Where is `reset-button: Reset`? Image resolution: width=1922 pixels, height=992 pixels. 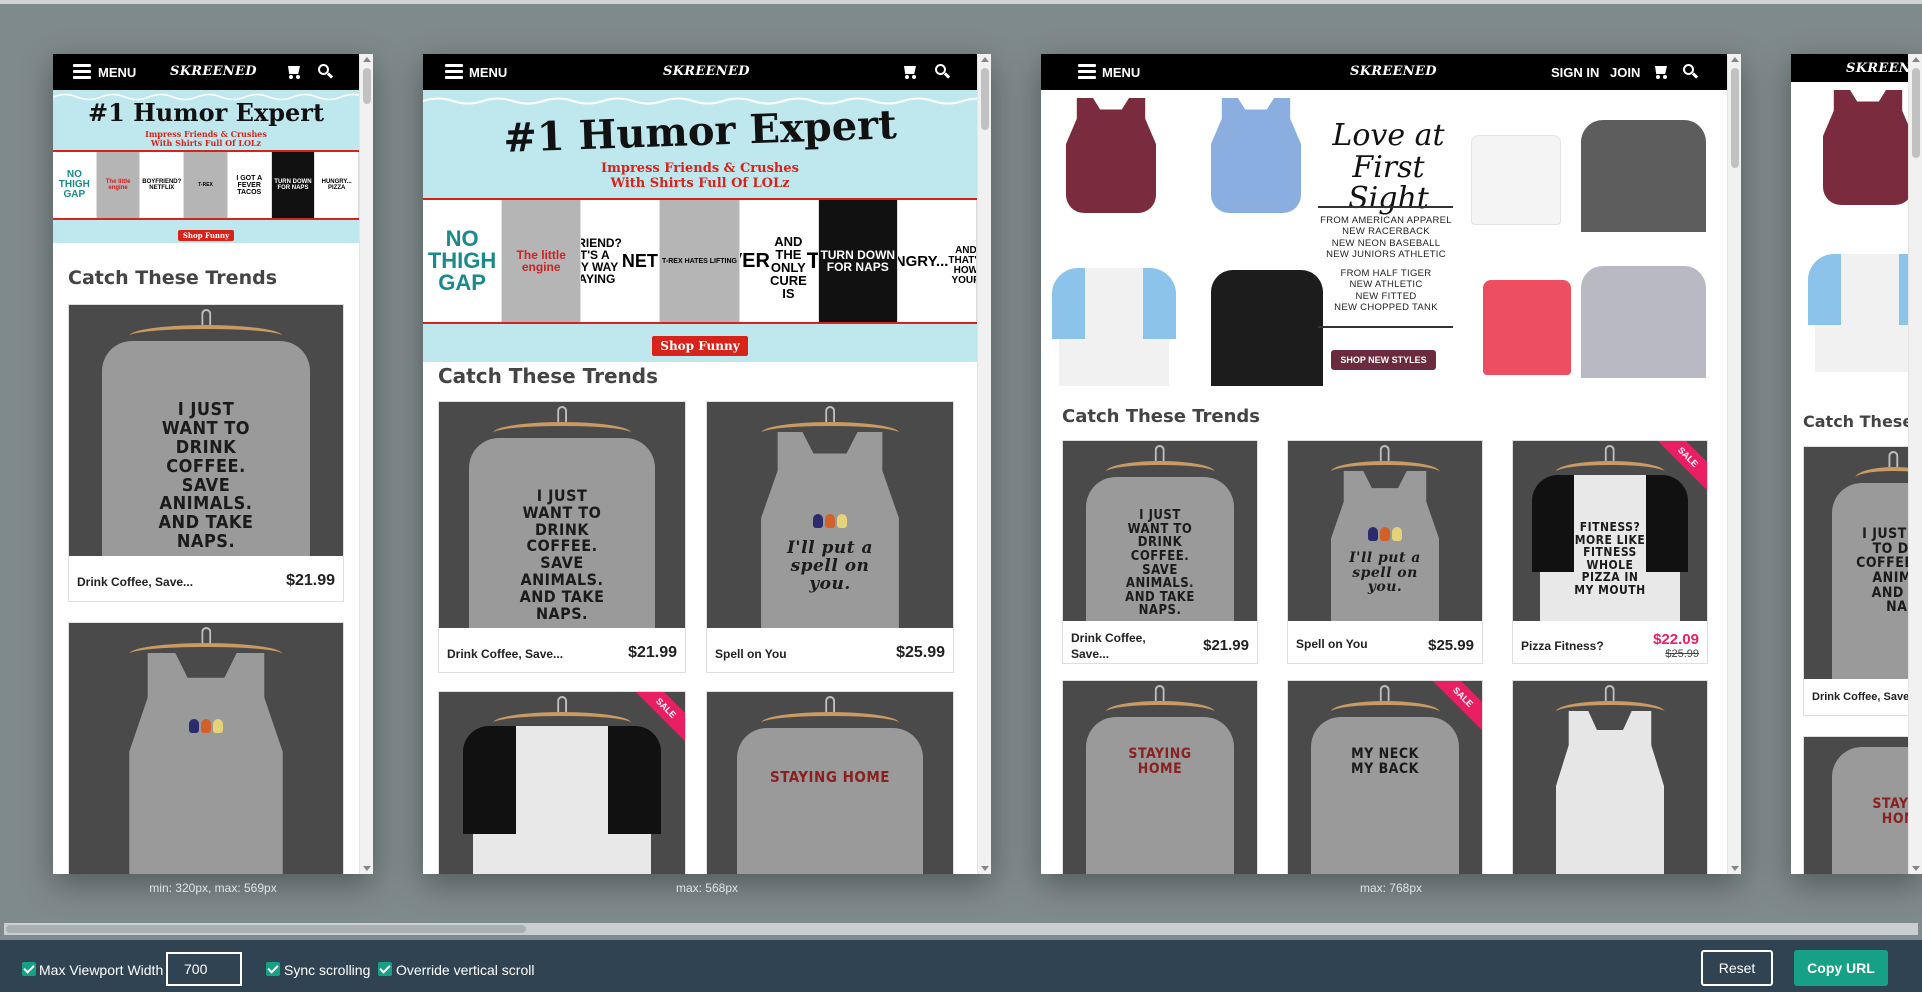
reset-button: Reset is located at coordinates (1737, 968).